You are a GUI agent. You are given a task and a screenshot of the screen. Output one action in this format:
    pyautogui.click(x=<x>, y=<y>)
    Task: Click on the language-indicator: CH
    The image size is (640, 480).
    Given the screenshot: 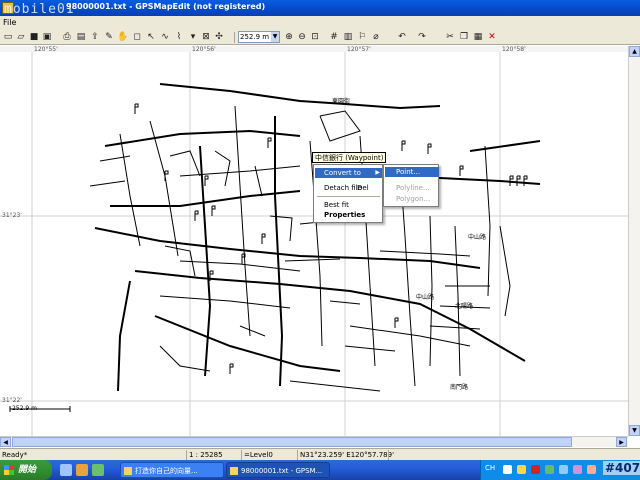 What is the action you would take?
    pyautogui.click(x=490, y=468)
    